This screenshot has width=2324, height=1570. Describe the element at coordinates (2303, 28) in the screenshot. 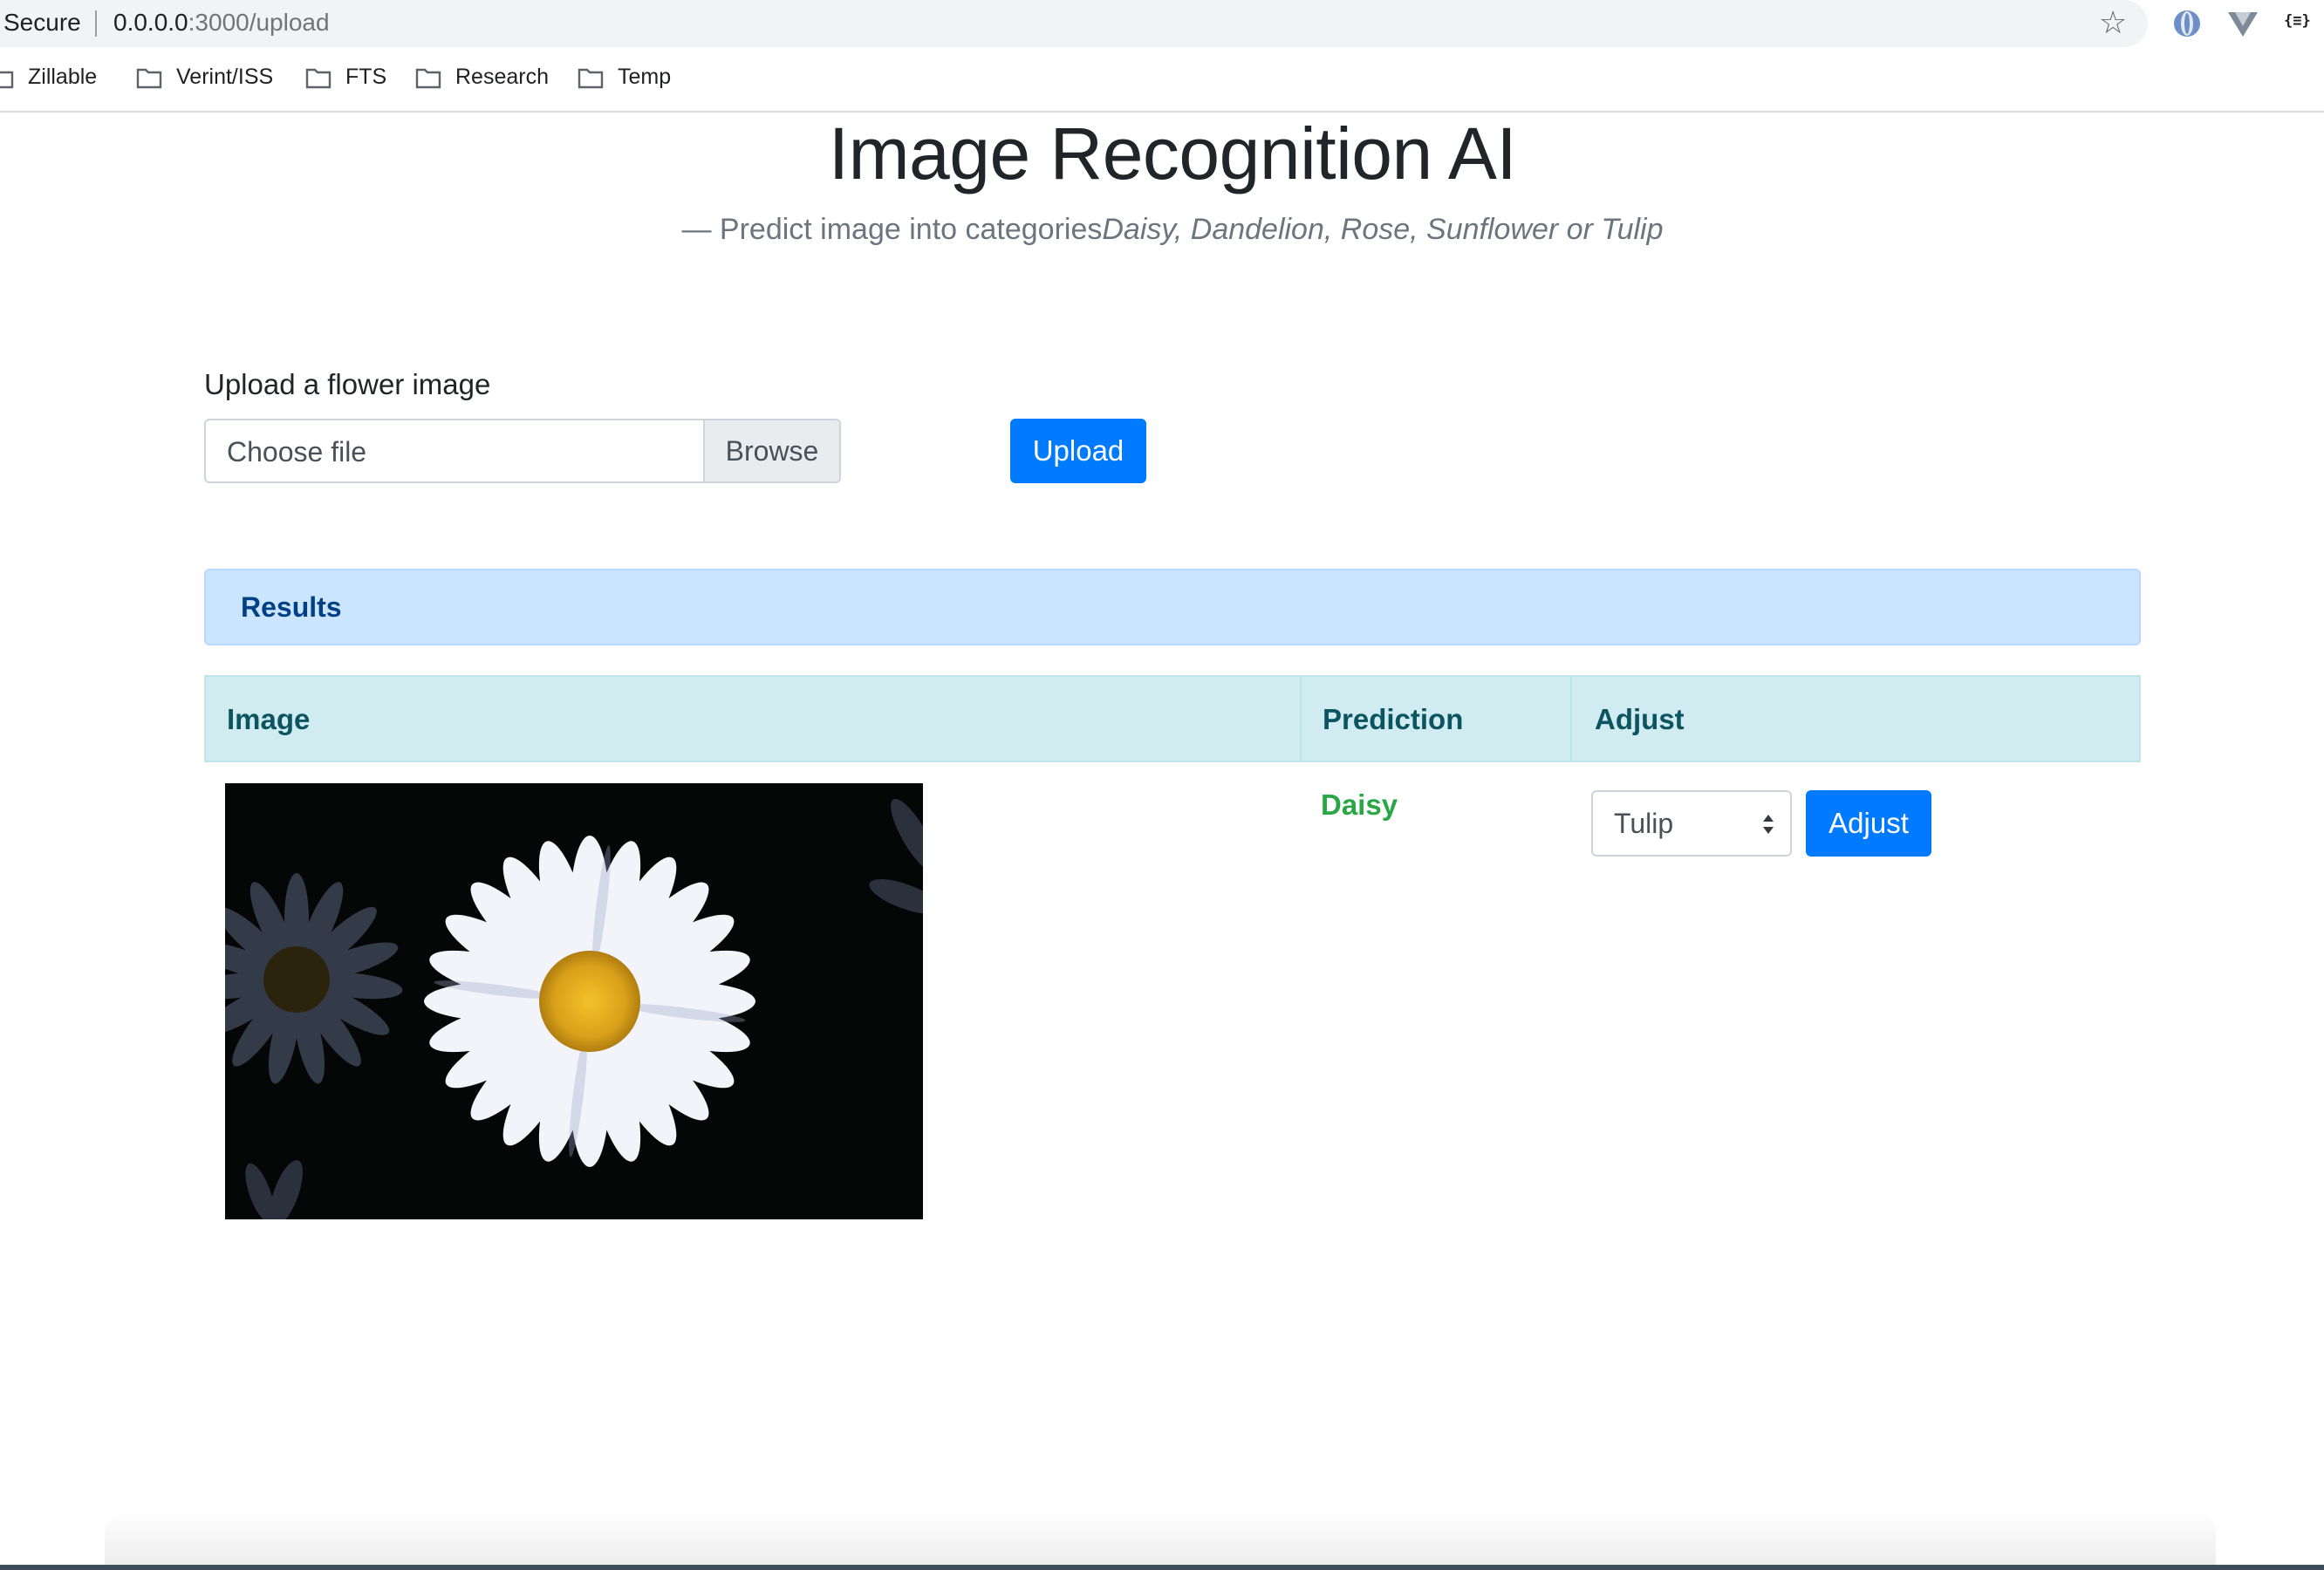

I see `extension-json-icon: {≡}` at that location.